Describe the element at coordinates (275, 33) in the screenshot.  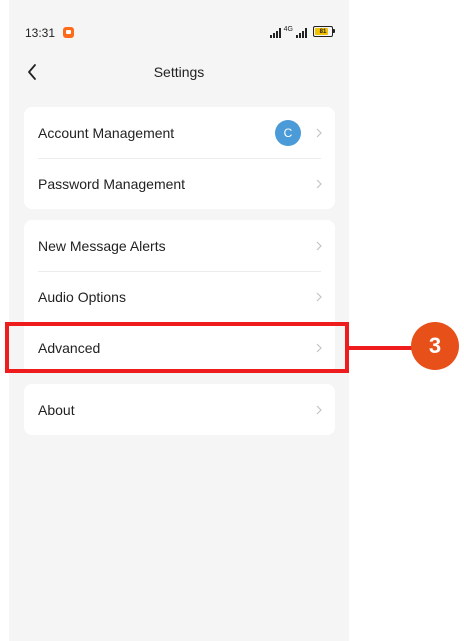
I see `wifi-signal-icon` at that location.